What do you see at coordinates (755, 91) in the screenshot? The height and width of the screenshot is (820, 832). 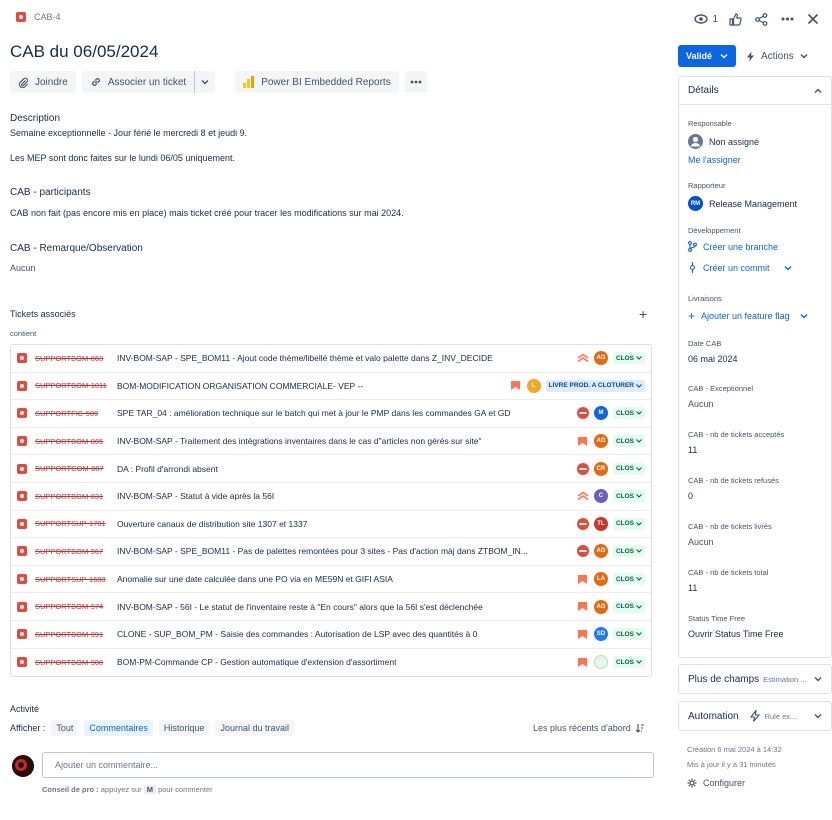 I see `details-panel-header: Détails` at bounding box center [755, 91].